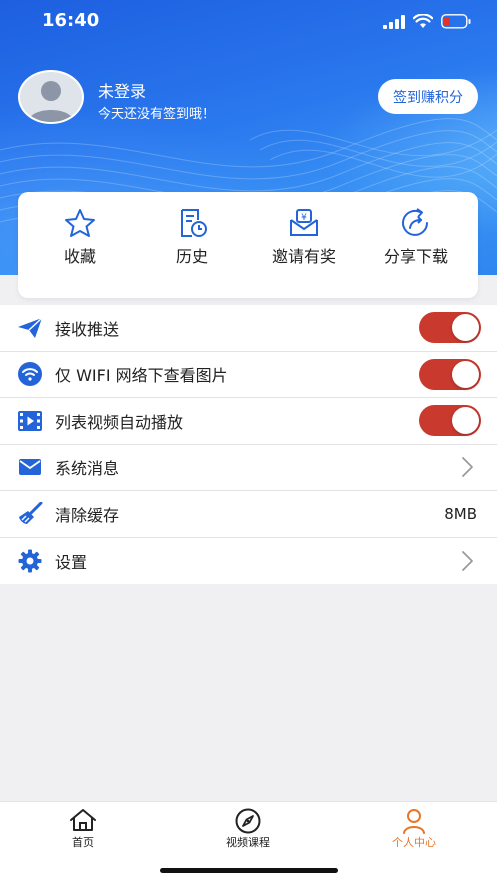 Image resolution: width=497 pixels, height=883 pixels. Describe the element at coordinates (304, 237) in the screenshot. I see `quick-action-invite: ¥ 邀请有奖` at that location.